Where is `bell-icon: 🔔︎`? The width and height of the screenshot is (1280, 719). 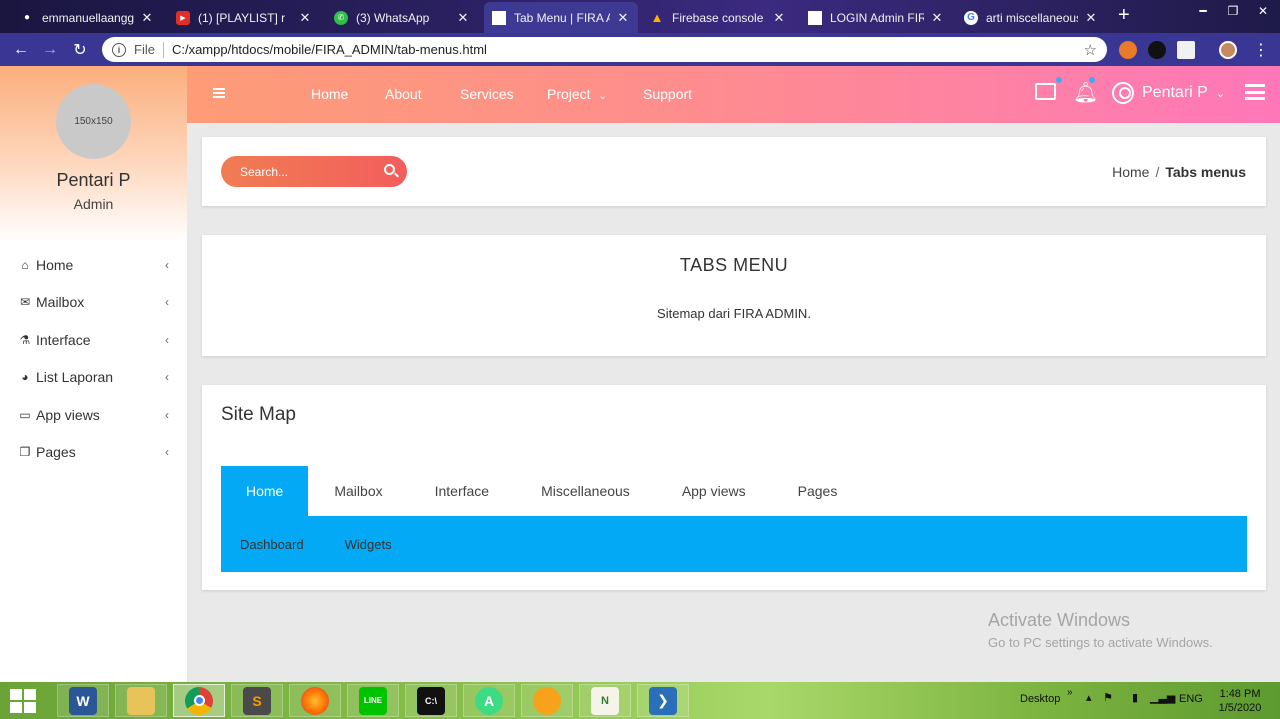
bell-icon: 🔔︎ is located at coordinates (1085, 92).